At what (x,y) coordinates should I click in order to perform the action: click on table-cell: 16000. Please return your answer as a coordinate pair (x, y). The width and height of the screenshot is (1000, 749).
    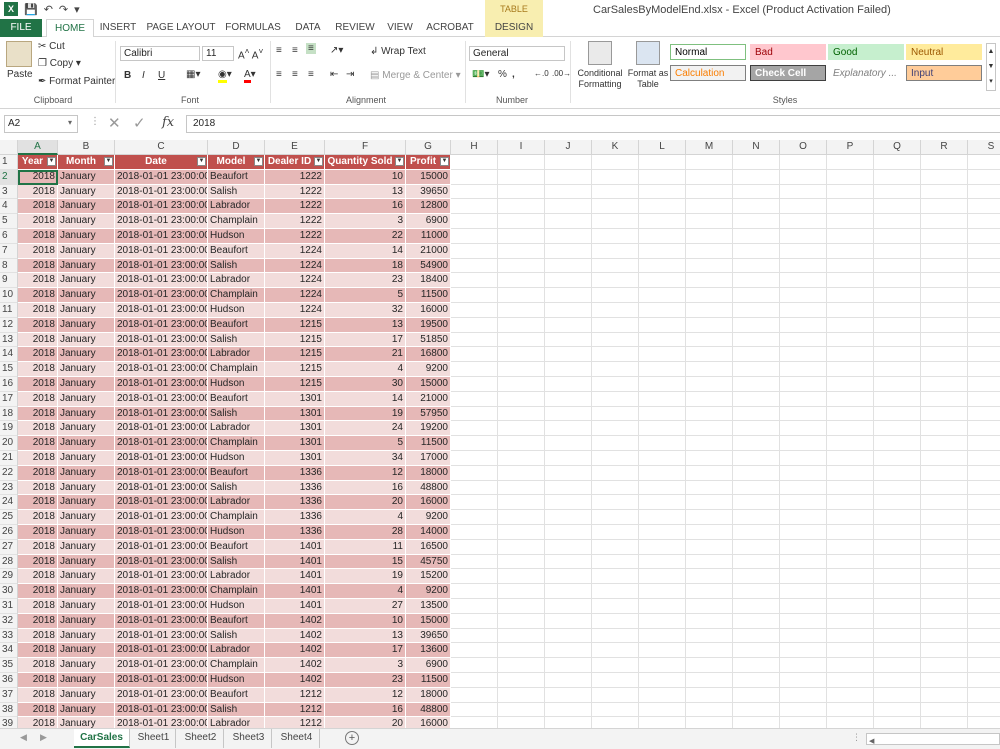
    Looking at the image, I should click on (428, 310).